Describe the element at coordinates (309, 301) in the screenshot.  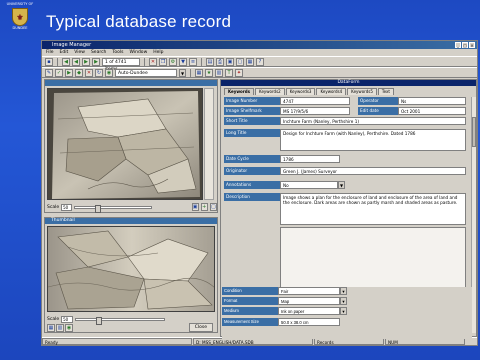
I see `format-select: Map` at that location.